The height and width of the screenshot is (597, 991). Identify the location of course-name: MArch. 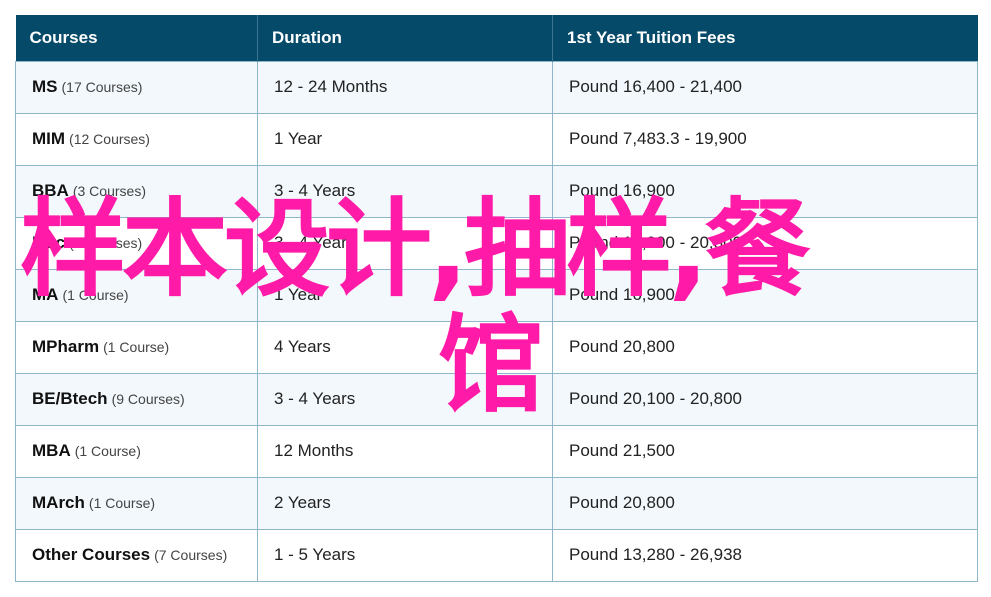
(58, 502).